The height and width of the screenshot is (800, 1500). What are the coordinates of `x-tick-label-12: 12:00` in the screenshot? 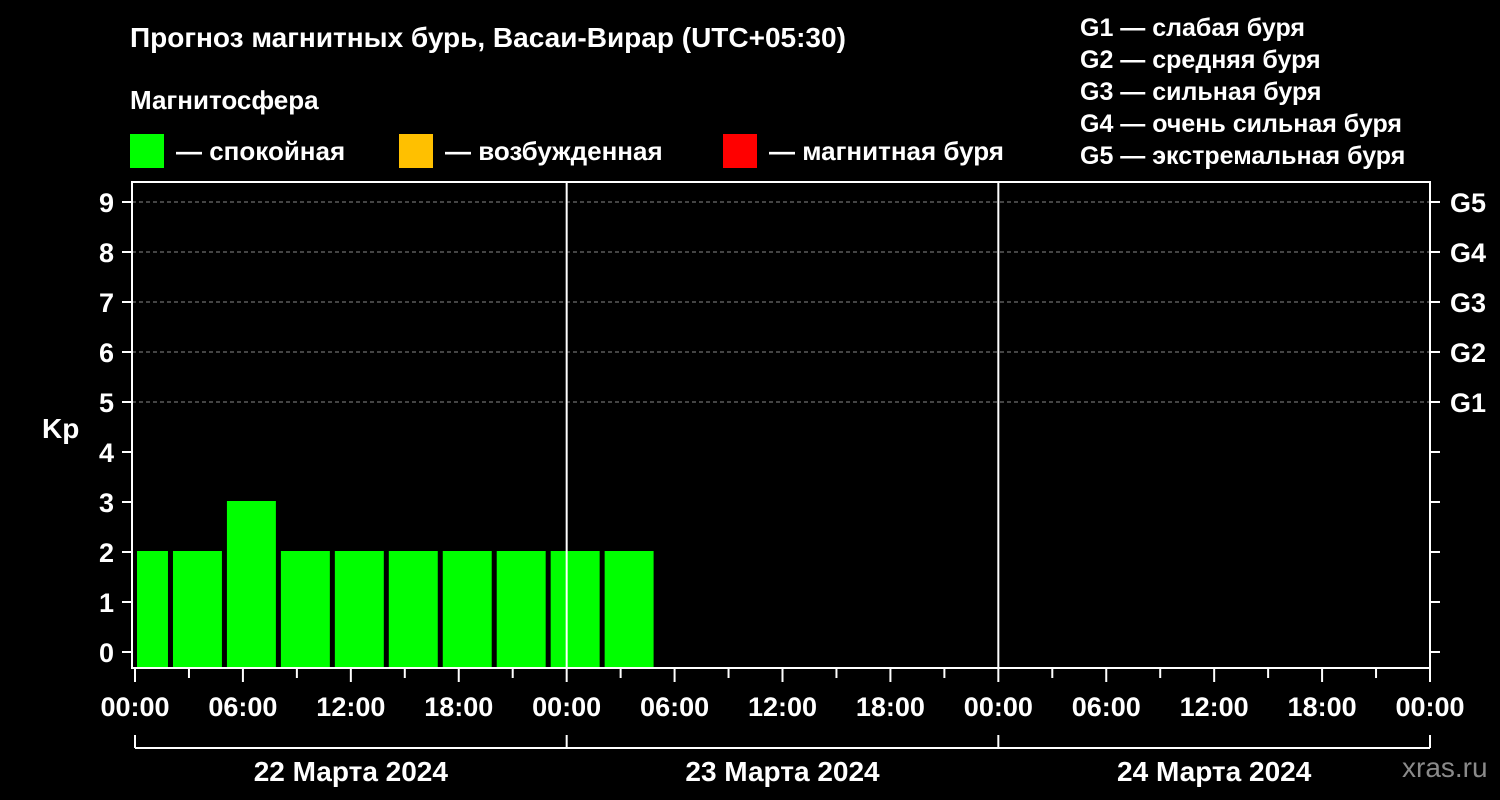 It's located at (350, 707).